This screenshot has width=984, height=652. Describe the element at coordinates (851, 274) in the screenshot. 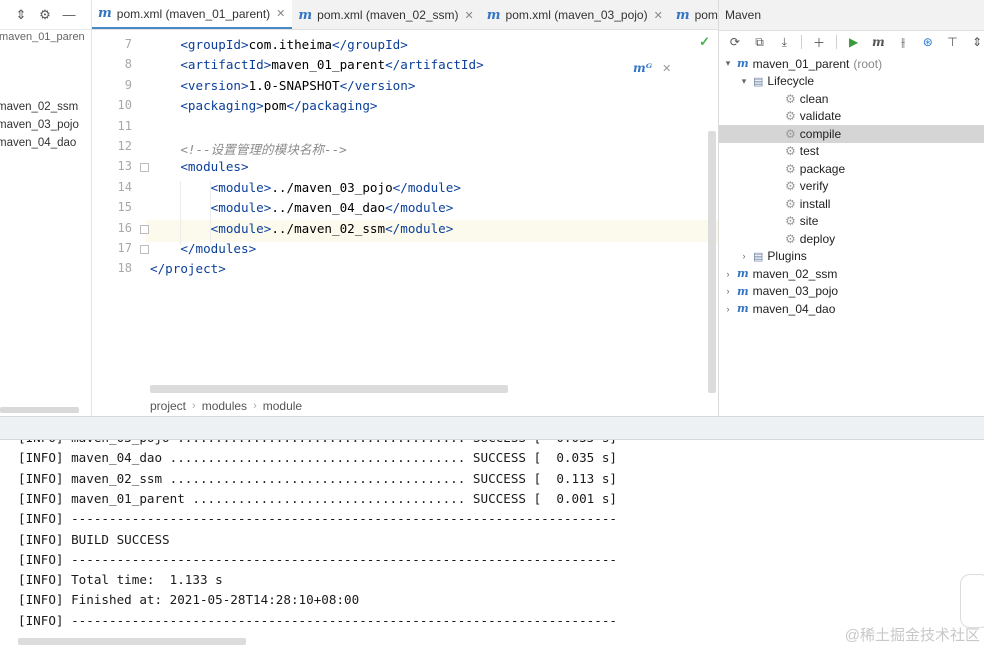

I see `maven-module-maven_02_ssm: › m maven_02_ssm` at that location.